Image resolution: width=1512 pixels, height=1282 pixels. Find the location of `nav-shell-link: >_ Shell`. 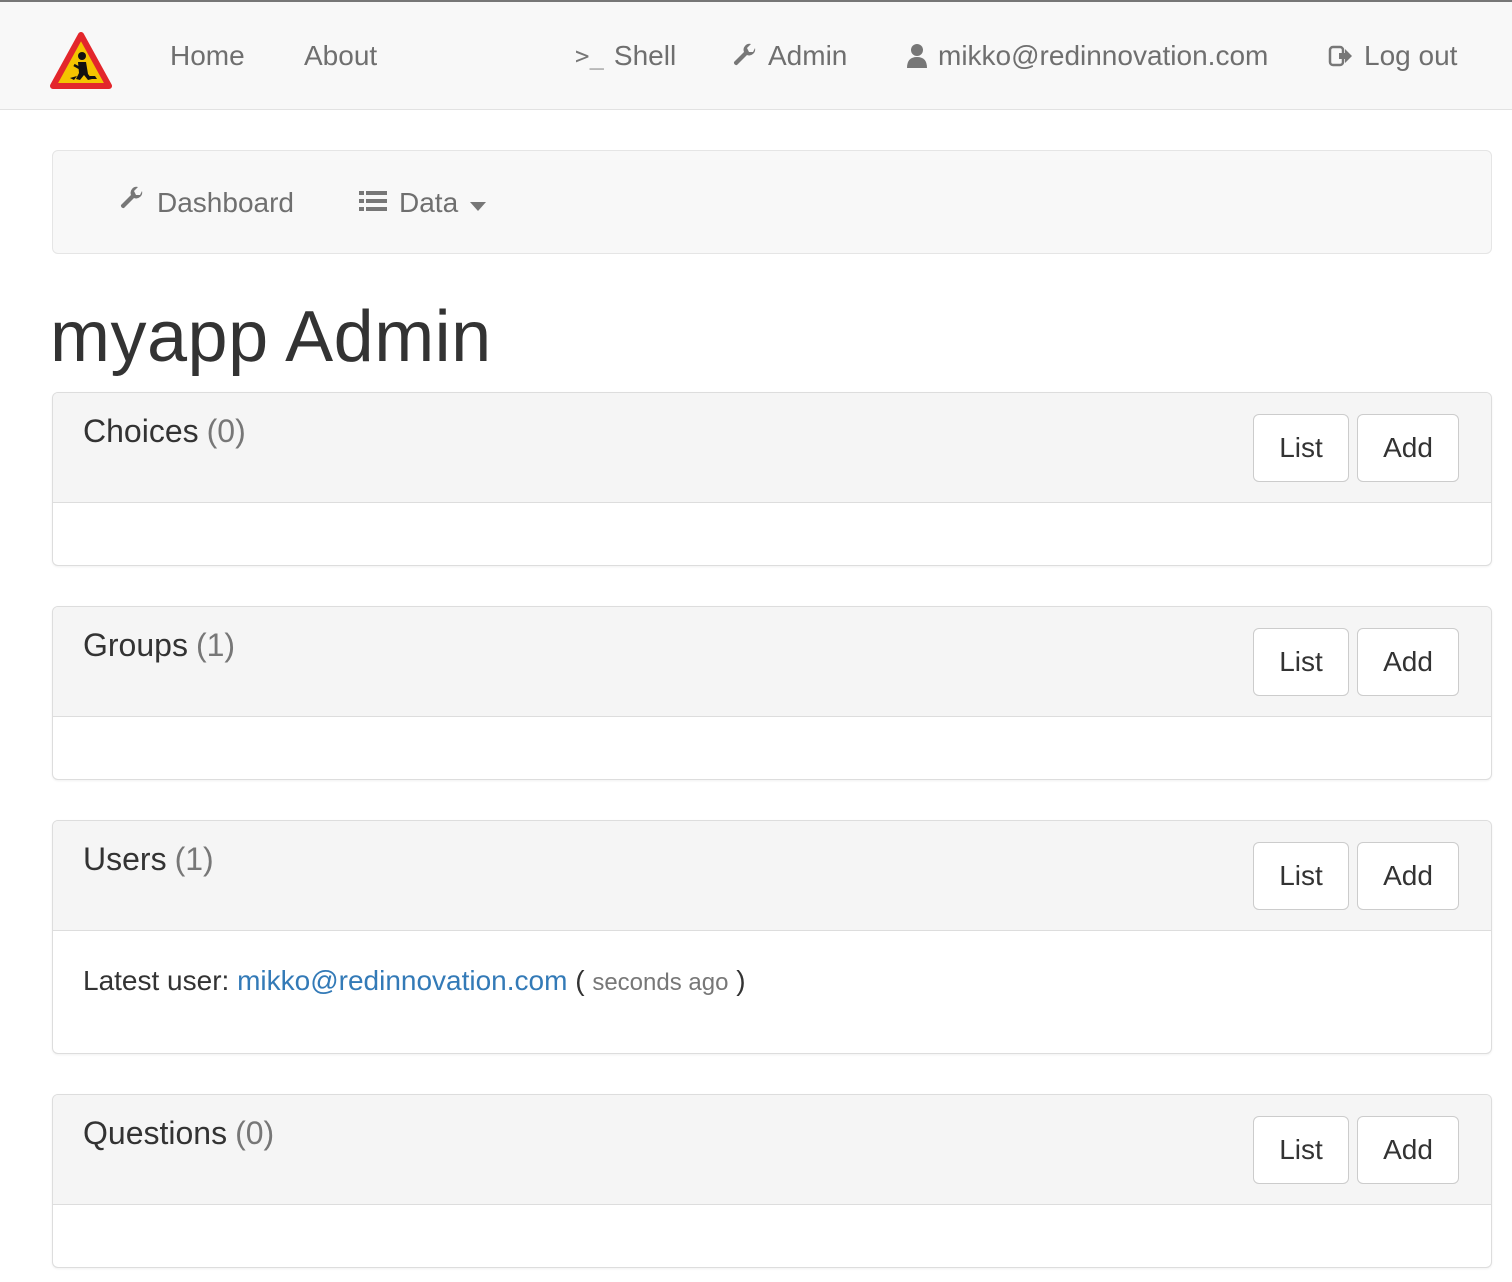

nav-shell-link: >_ Shell is located at coordinates (625, 56).